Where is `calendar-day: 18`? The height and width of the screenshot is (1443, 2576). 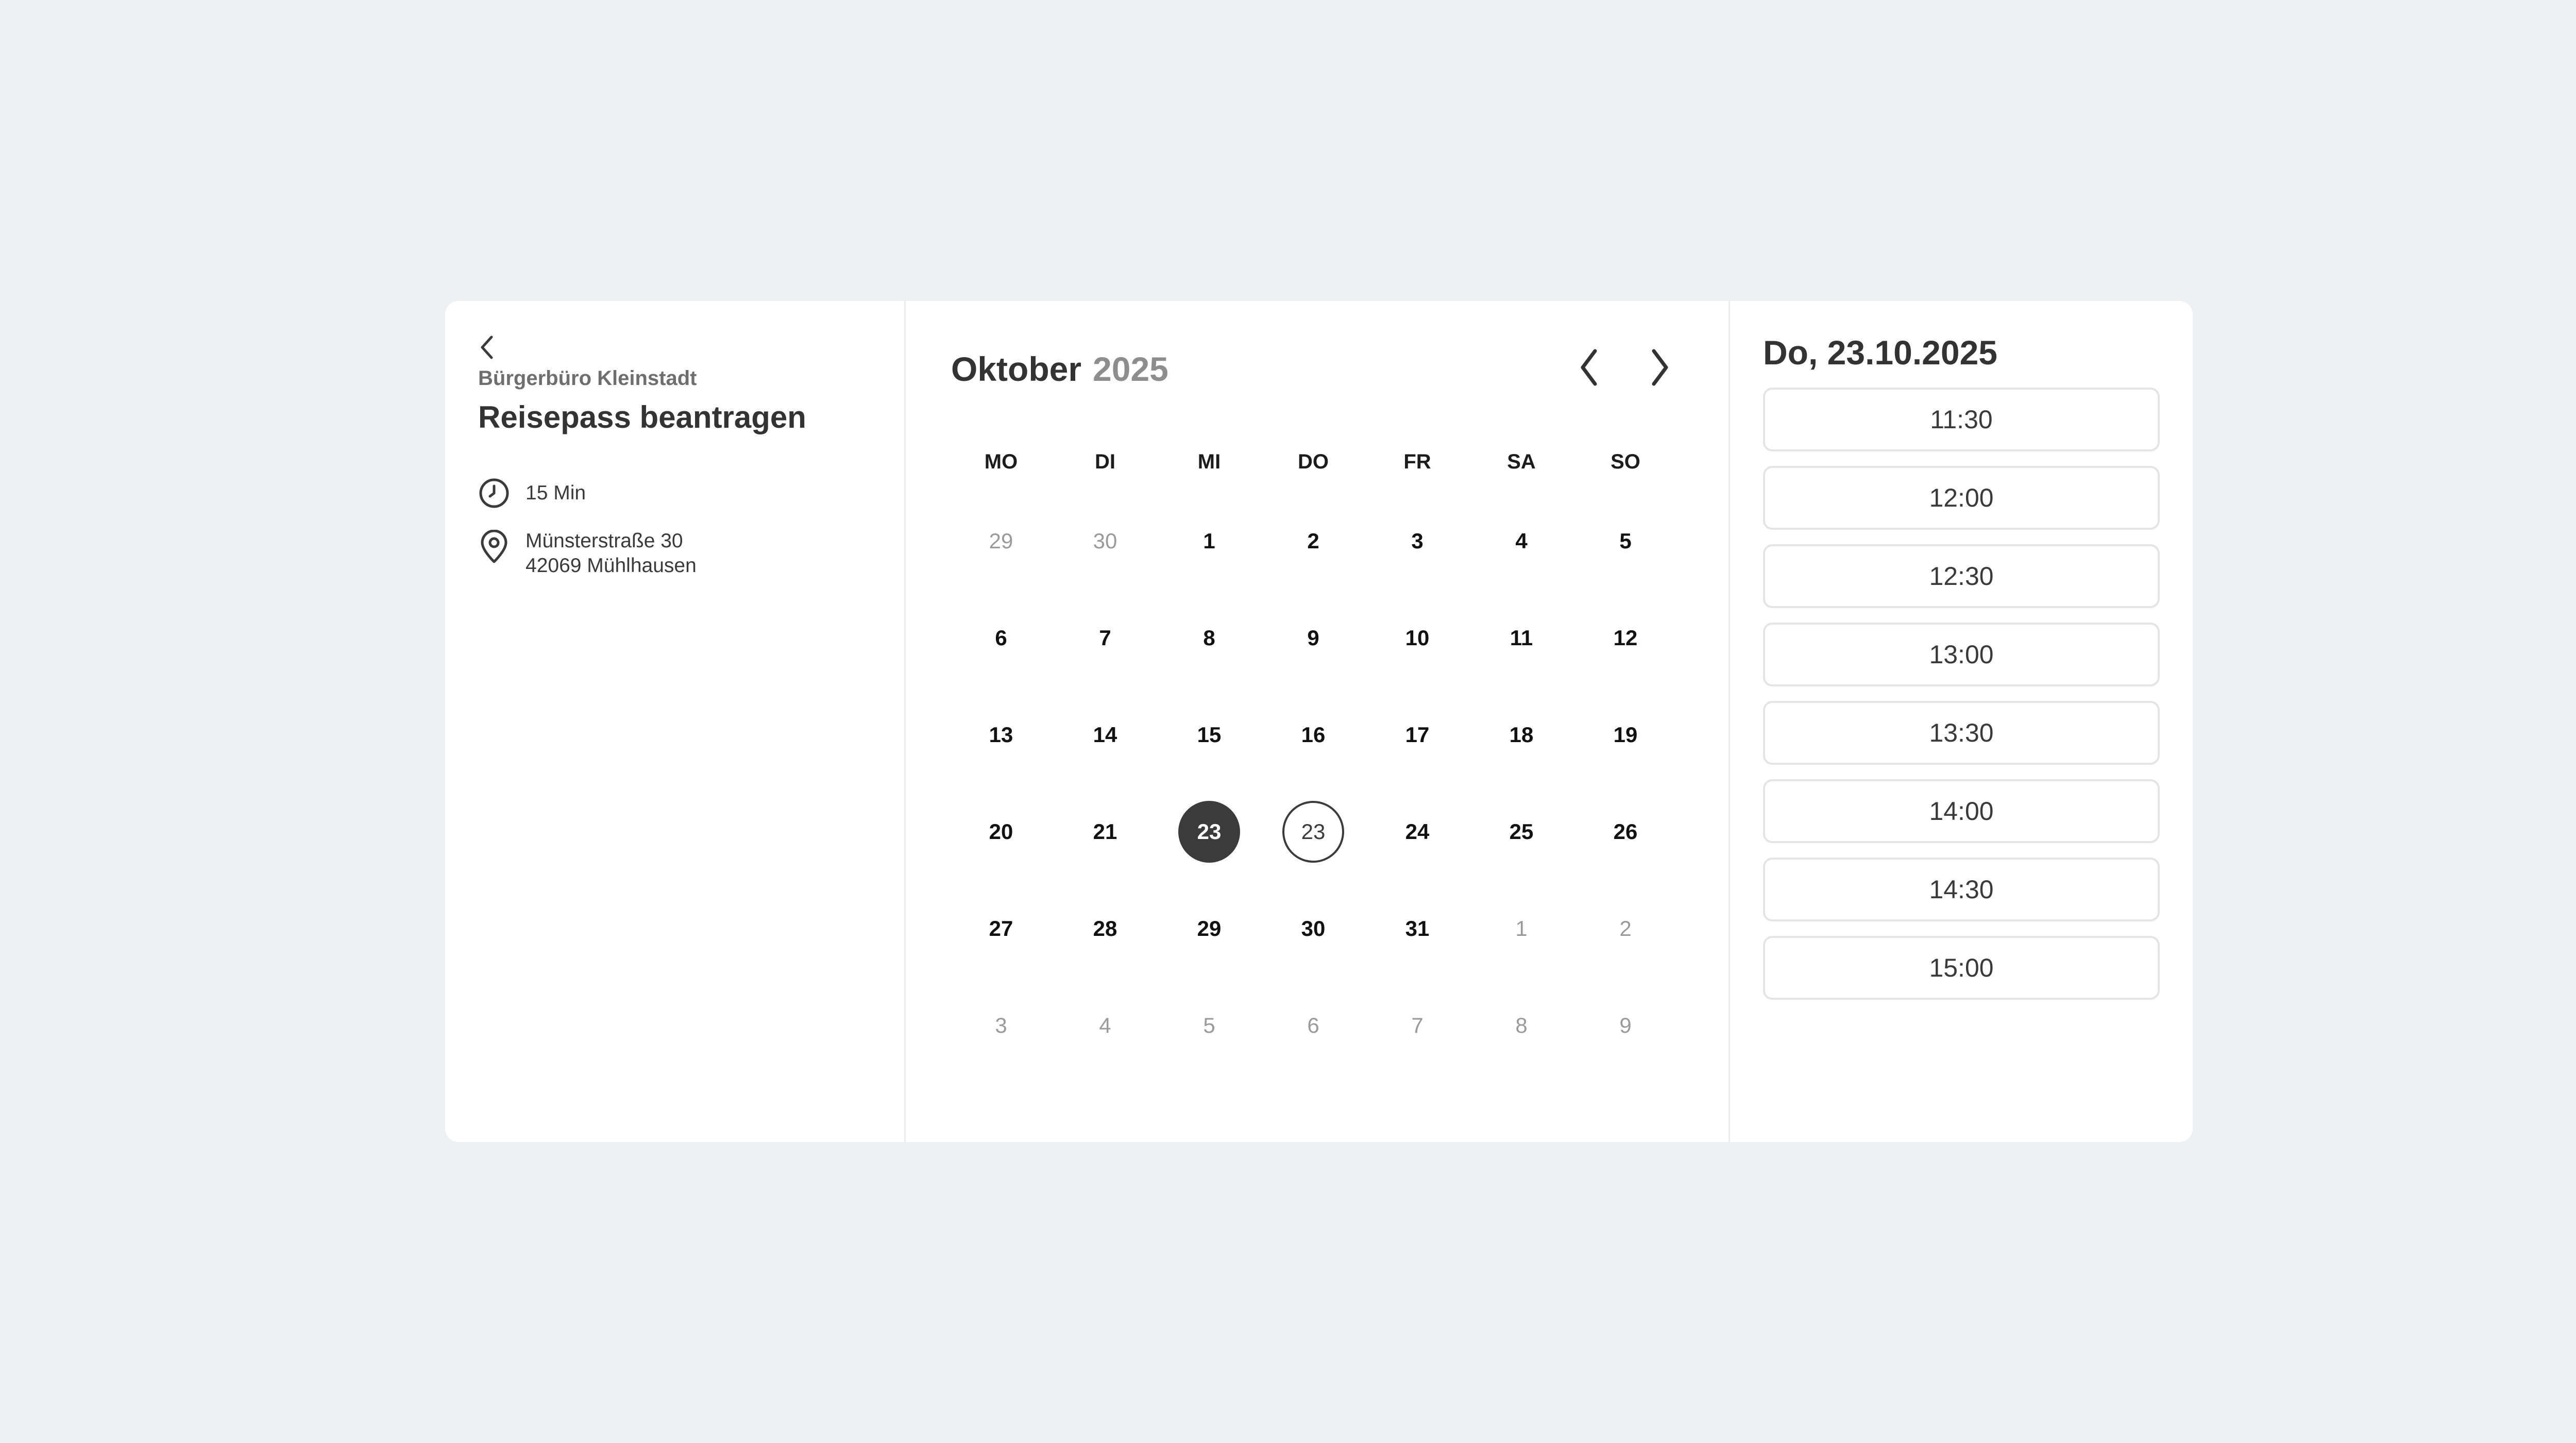
calendar-day: 18 is located at coordinates (1521, 734).